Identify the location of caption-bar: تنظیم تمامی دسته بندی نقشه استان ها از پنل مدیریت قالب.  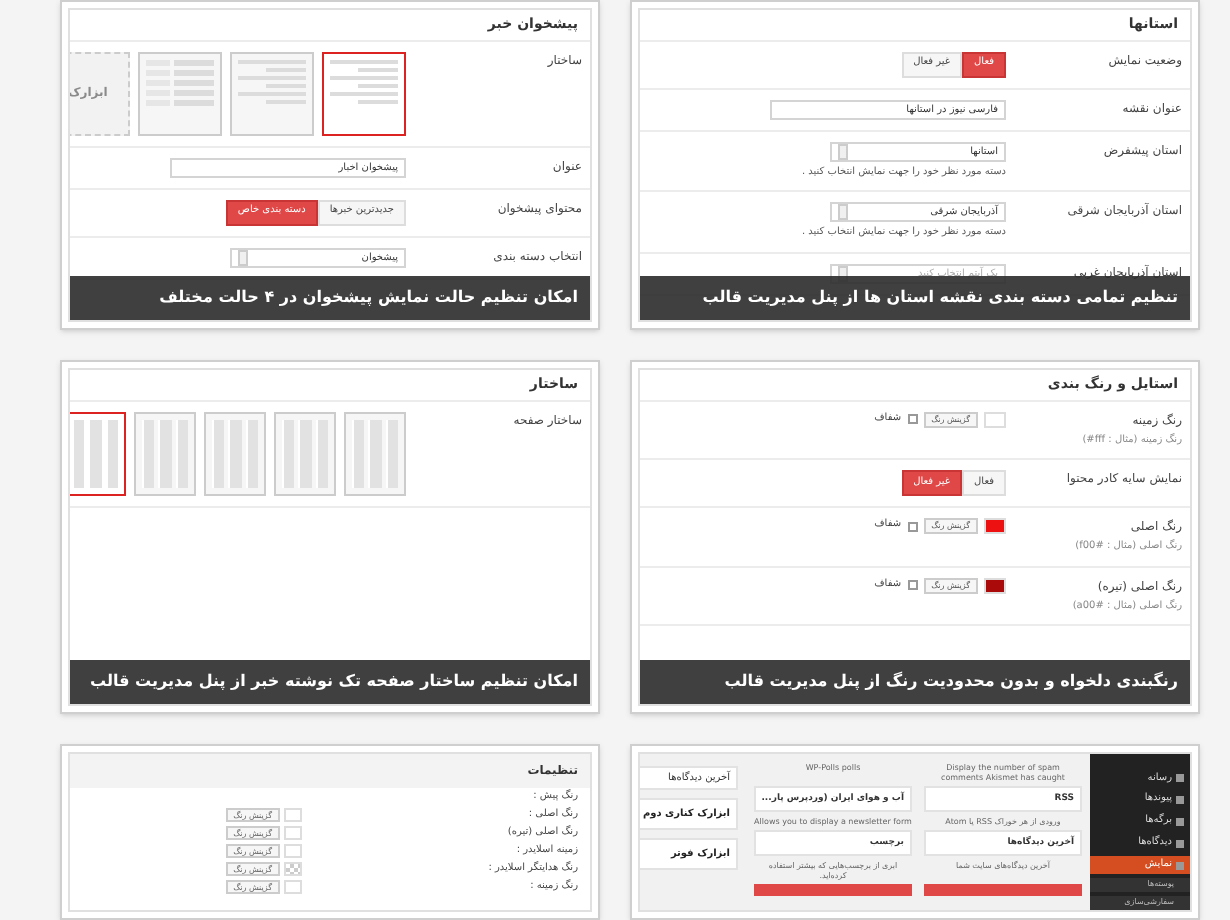
(915, 298).